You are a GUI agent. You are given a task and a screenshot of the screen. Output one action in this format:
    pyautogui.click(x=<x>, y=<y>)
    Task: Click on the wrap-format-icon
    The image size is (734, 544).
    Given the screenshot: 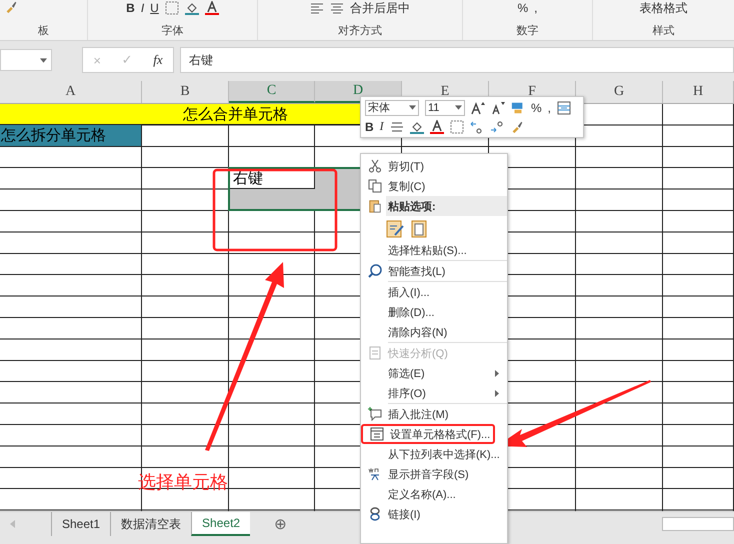 What is the action you would take?
    pyautogui.click(x=564, y=107)
    